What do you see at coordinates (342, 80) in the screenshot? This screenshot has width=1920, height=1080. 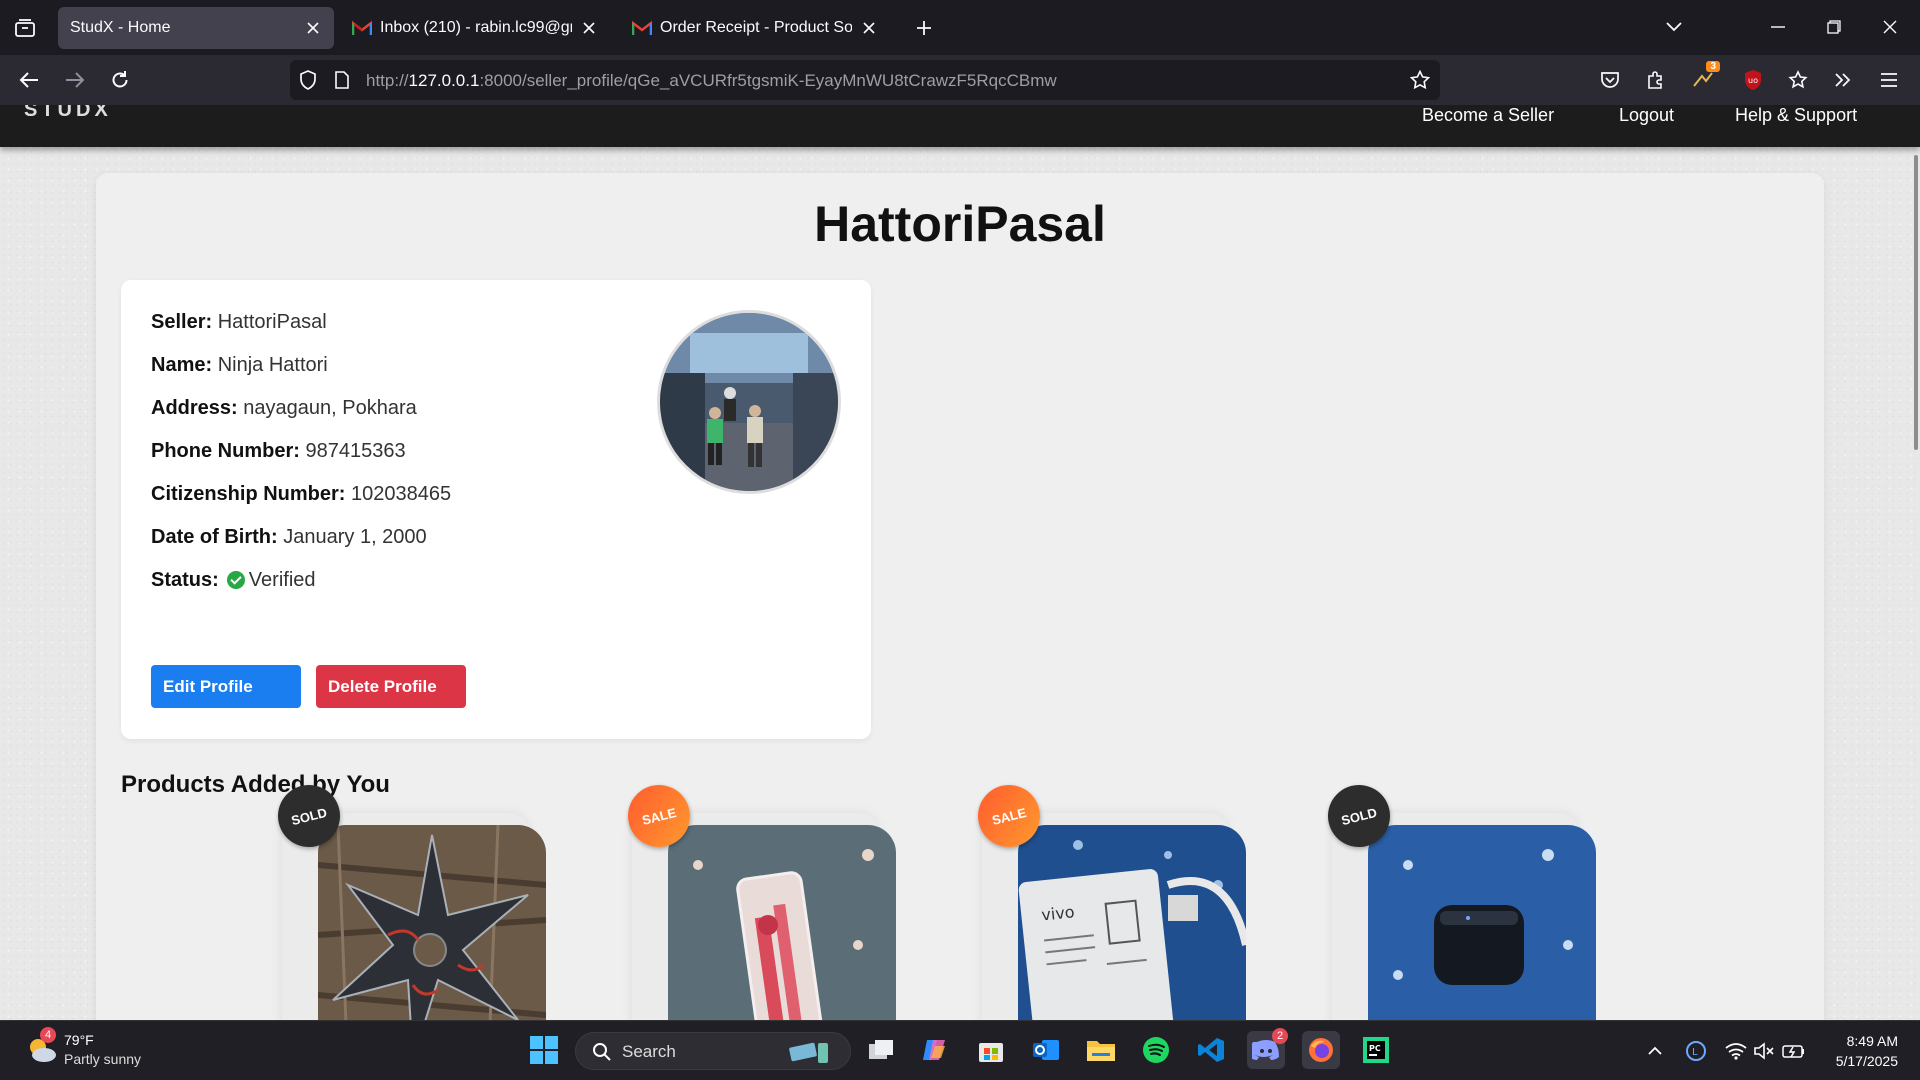 I see `page-icon` at bounding box center [342, 80].